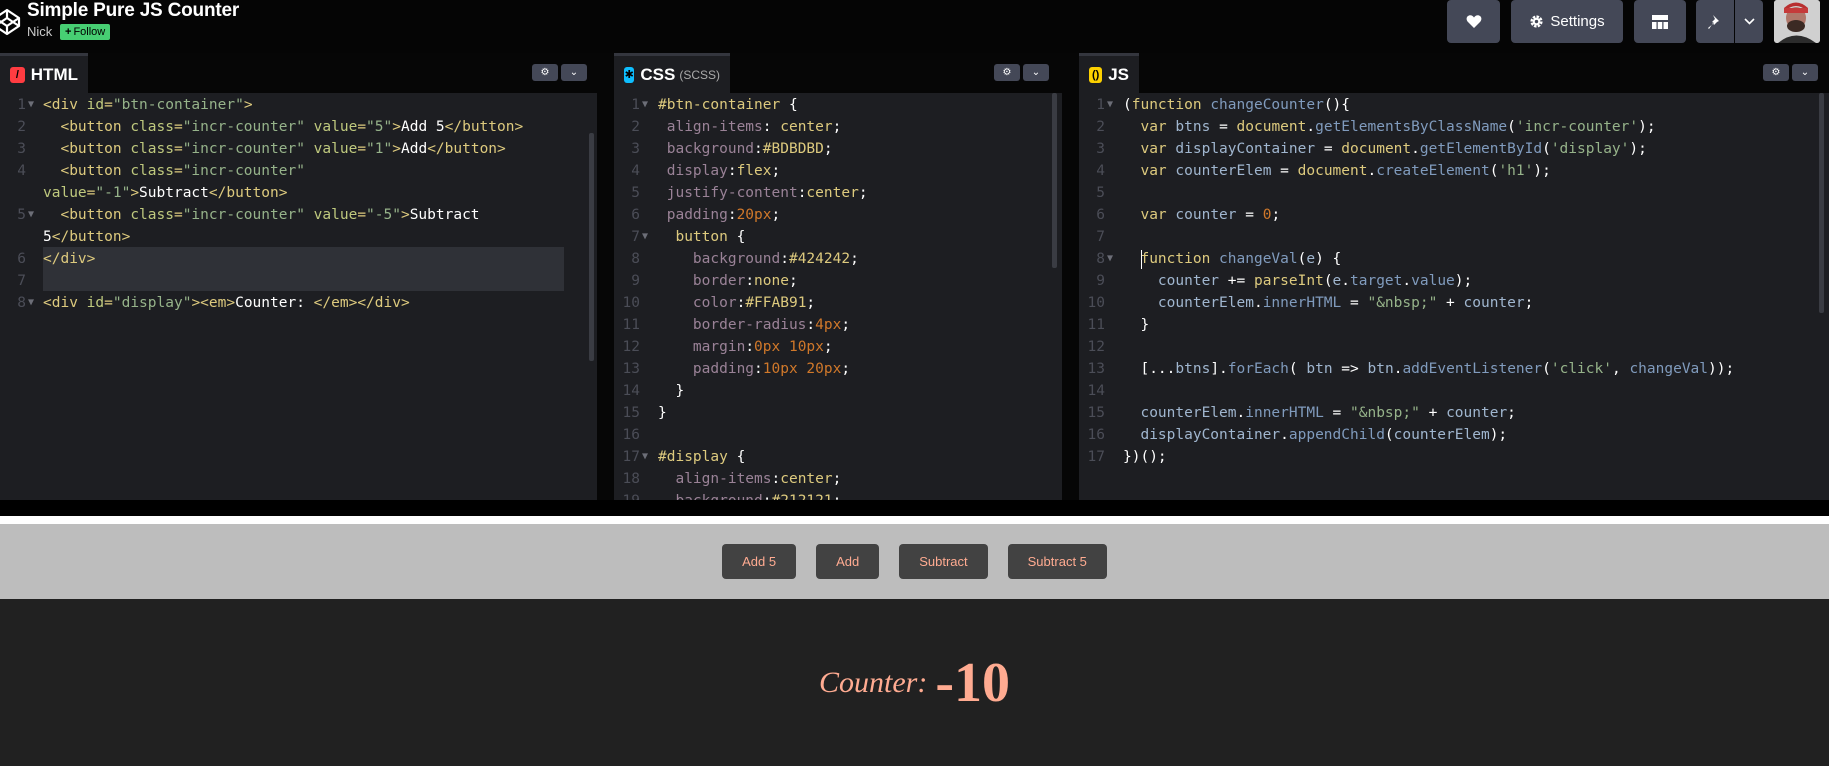 This screenshot has width=1829, height=766. Describe the element at coordinates (298, 73) in the screenshot. I see `html-tabbar: / HTML ⚙ ⌄` at that location.